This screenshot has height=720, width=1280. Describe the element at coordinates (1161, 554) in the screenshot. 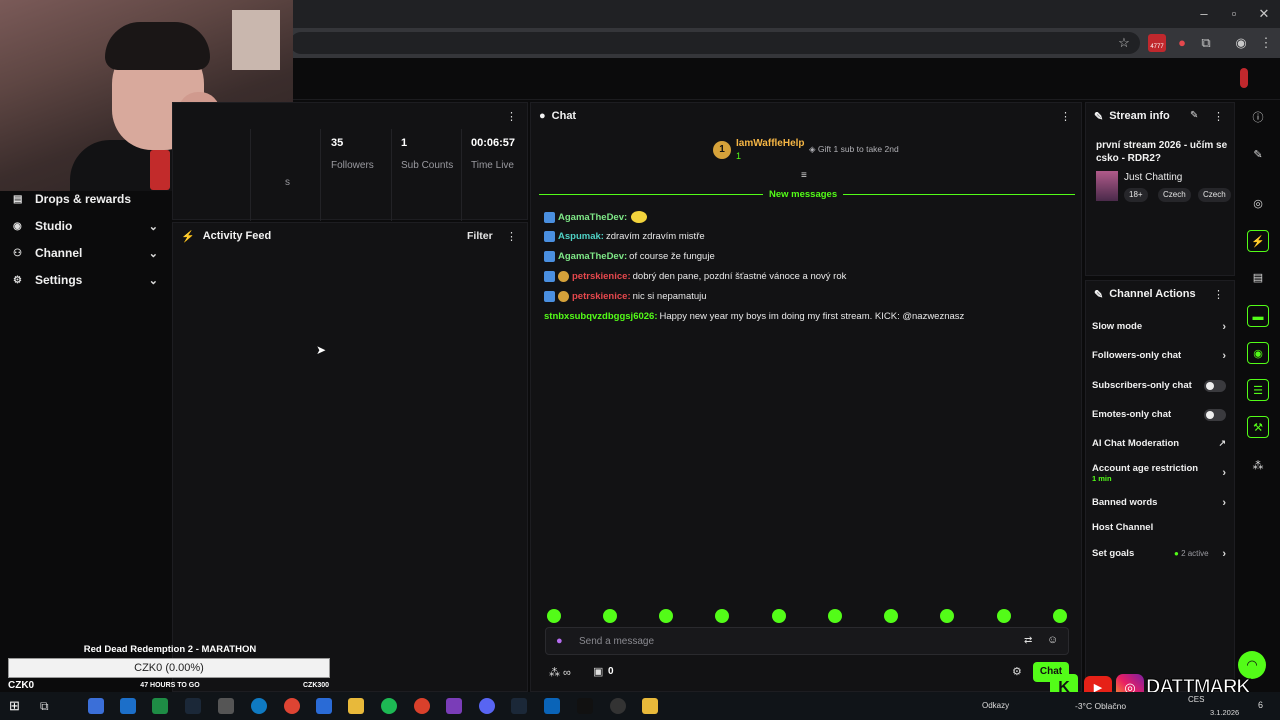

I see `action-set-goals: Set goals ● 2 active ›` at that location.